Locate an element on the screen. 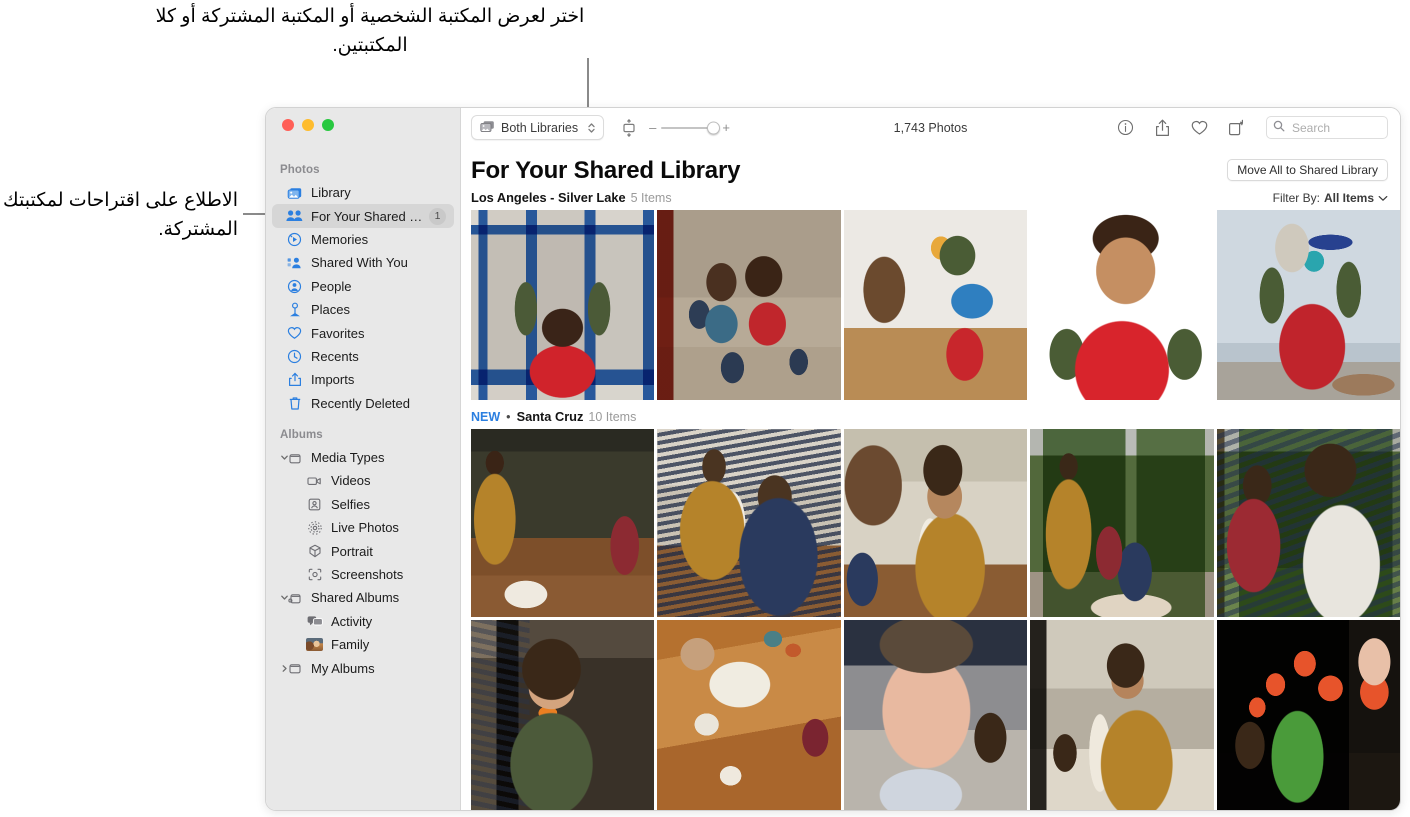 The image size is (1410, 817). sidebar-item-shared-albums: Shared Albums is located at coordinates (363, 597).